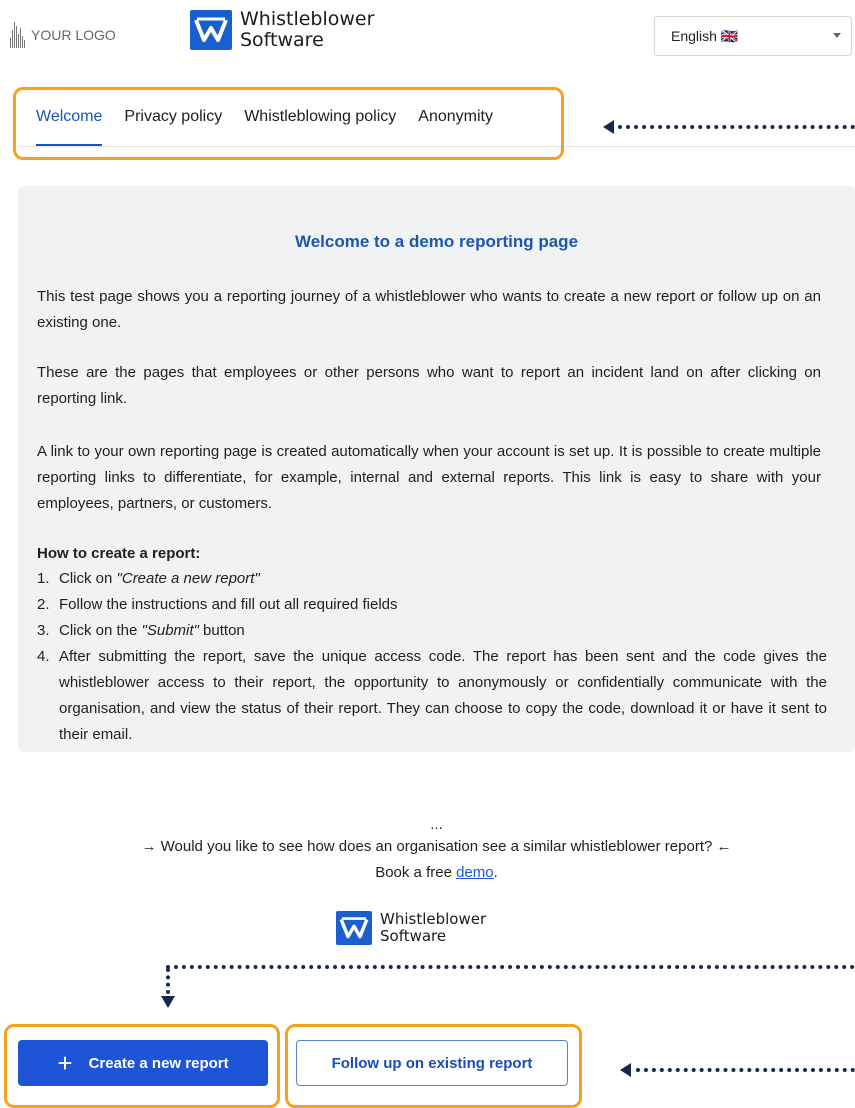 This screenshot has width=855, height=1108. Describe the element at coordinates (100, 630) in the screenshot. I see `step-text: Click on the` at that location.